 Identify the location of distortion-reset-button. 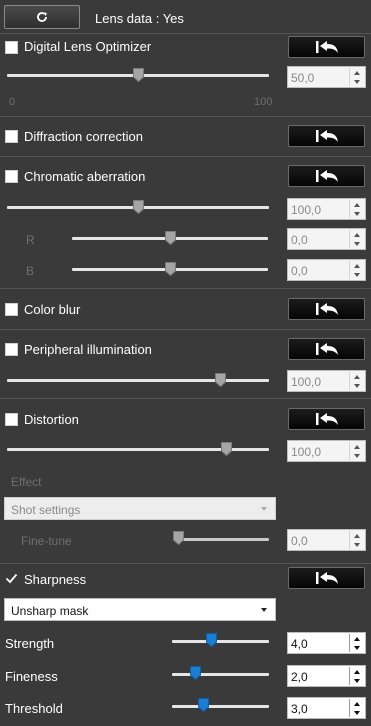
(326, 419).